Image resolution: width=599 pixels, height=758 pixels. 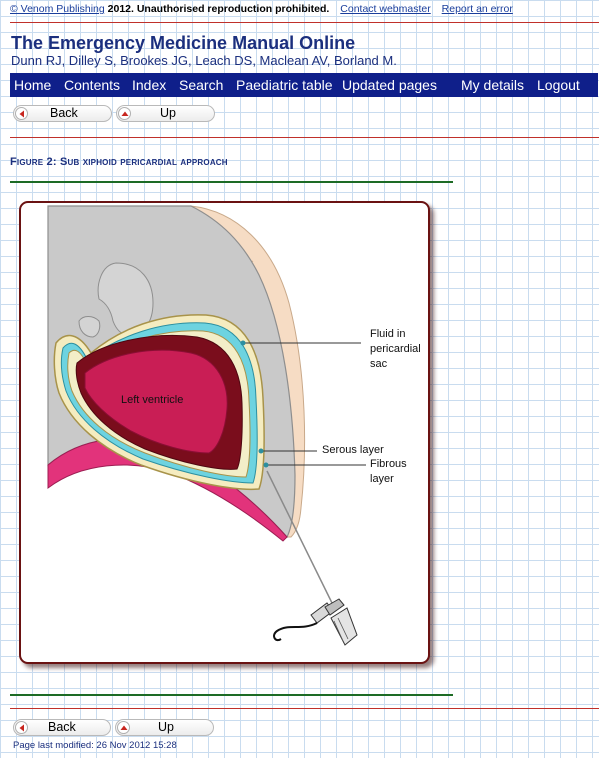 I want to click on syringe-icon, so click(x=315, y=622).